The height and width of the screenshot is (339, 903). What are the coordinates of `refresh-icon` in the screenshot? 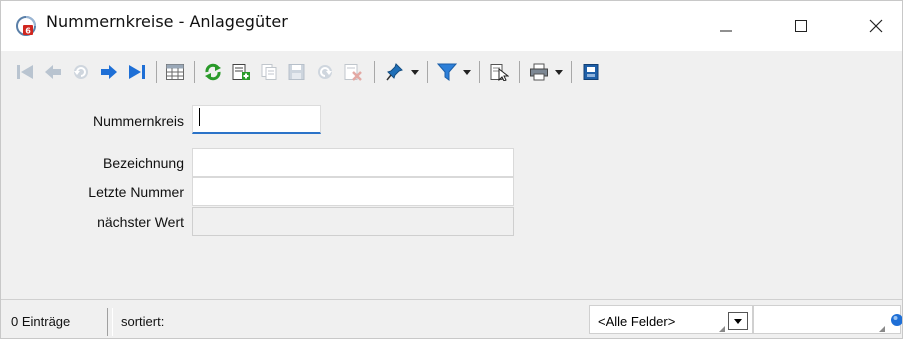 It's located at (213, 72).